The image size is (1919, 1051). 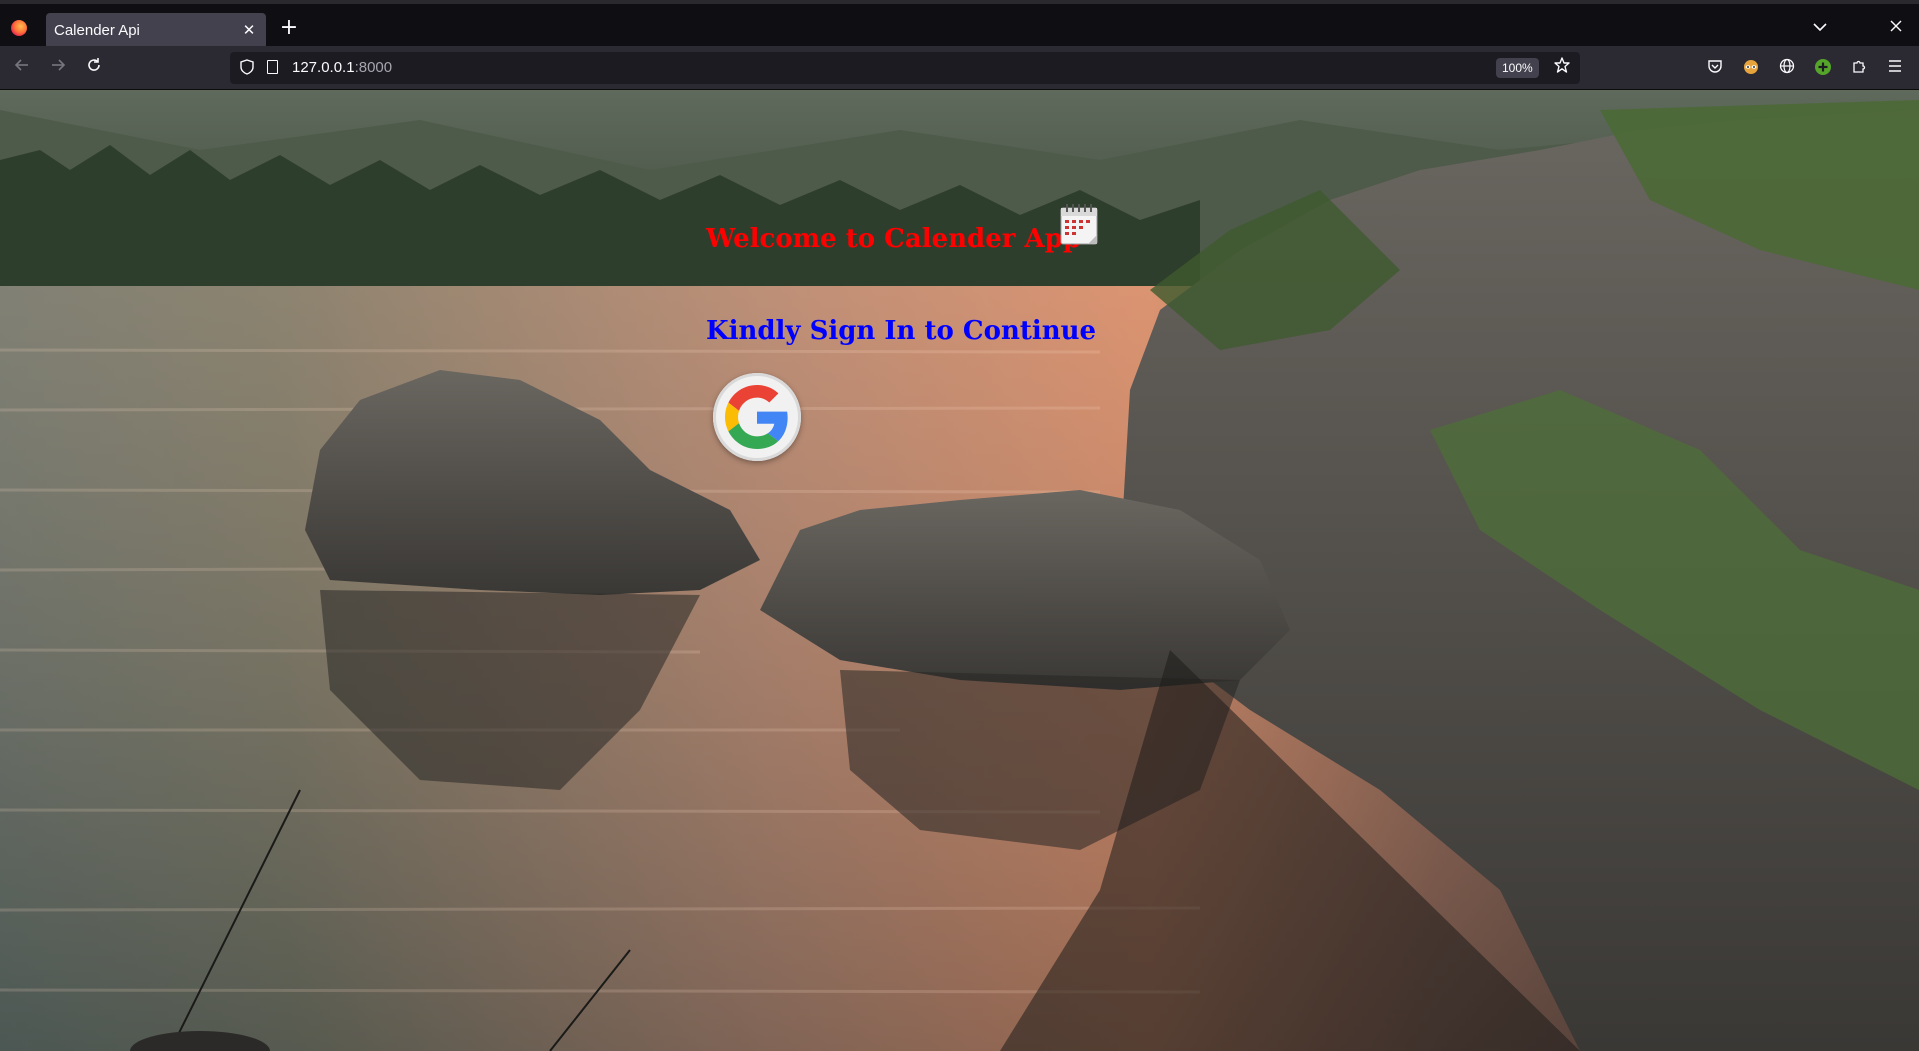 I want to click on globe-icon, so click(x=1787, y=68).